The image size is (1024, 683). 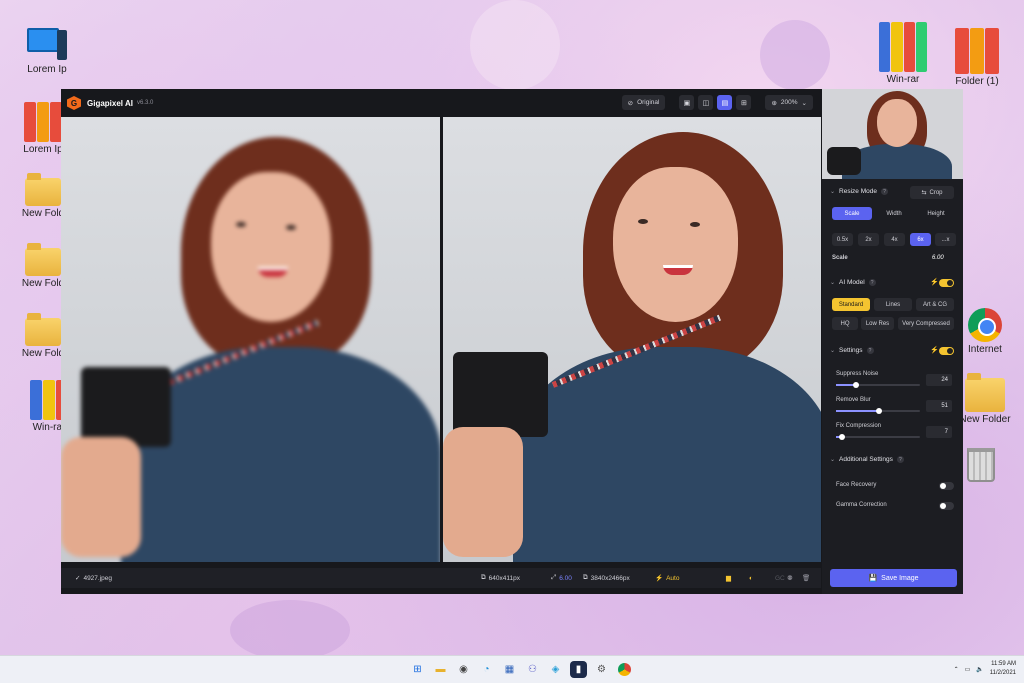 I want to click on grid-view-button: ⊞, so click(x=744, y=102).